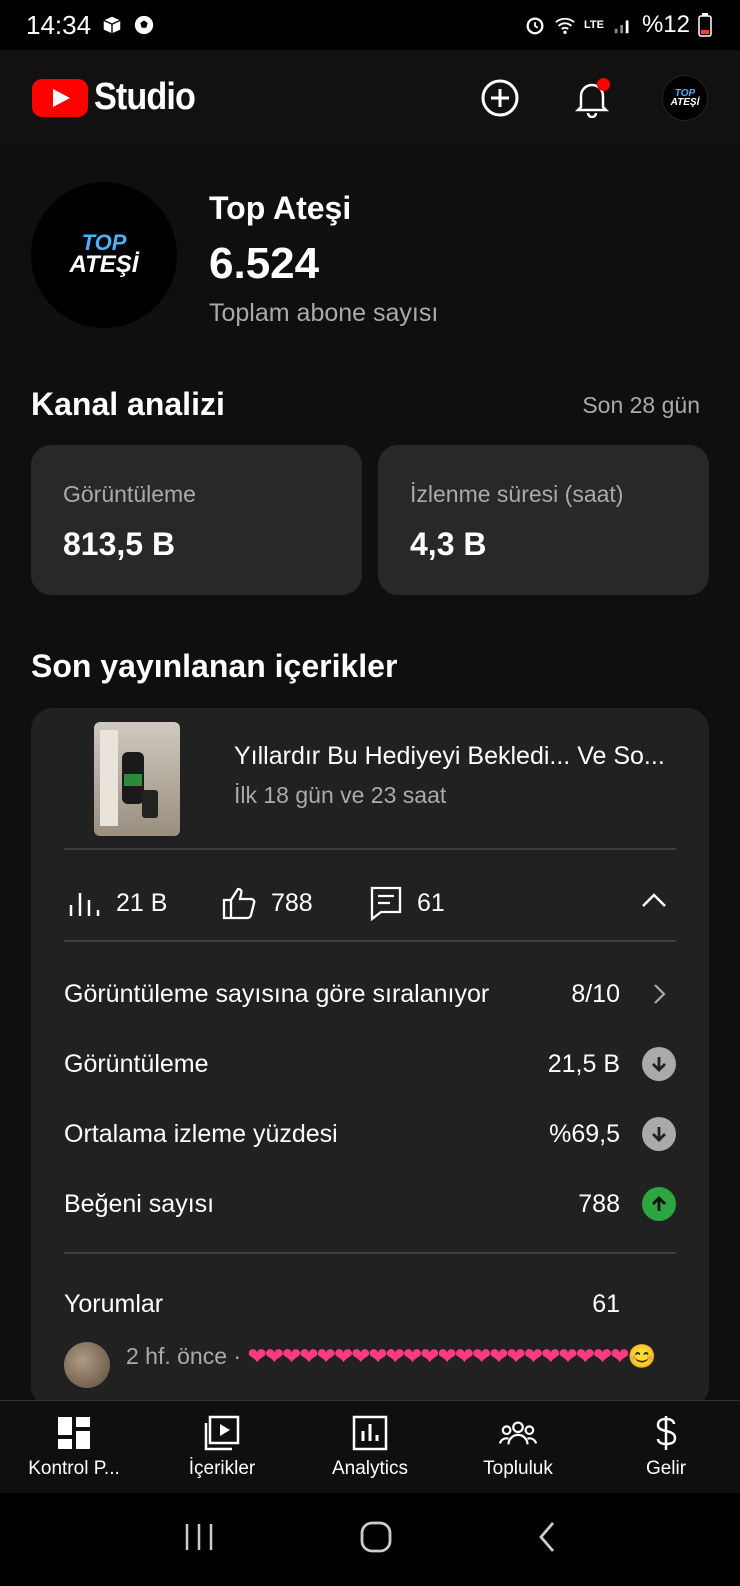  I want to click on video-metrics: 21 B 788 61, so click(370, 903).